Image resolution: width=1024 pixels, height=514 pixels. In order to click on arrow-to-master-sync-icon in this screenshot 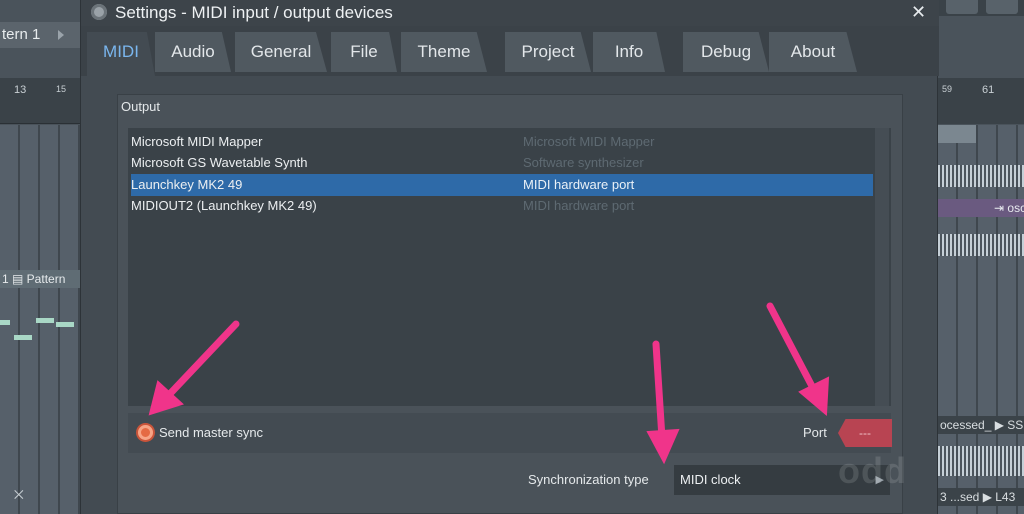, I will do `click(194, 368)`.